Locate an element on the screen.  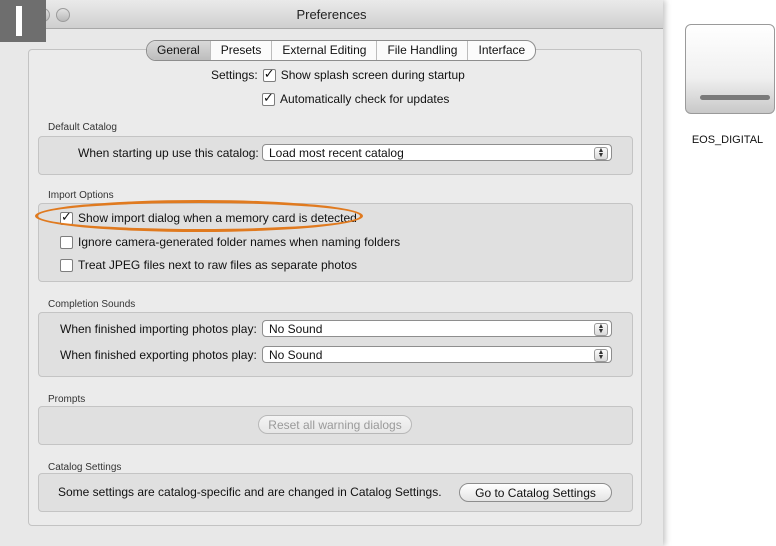
exporting-sound-row: When finished exporting photos play: is located at coordinates (158, 355).